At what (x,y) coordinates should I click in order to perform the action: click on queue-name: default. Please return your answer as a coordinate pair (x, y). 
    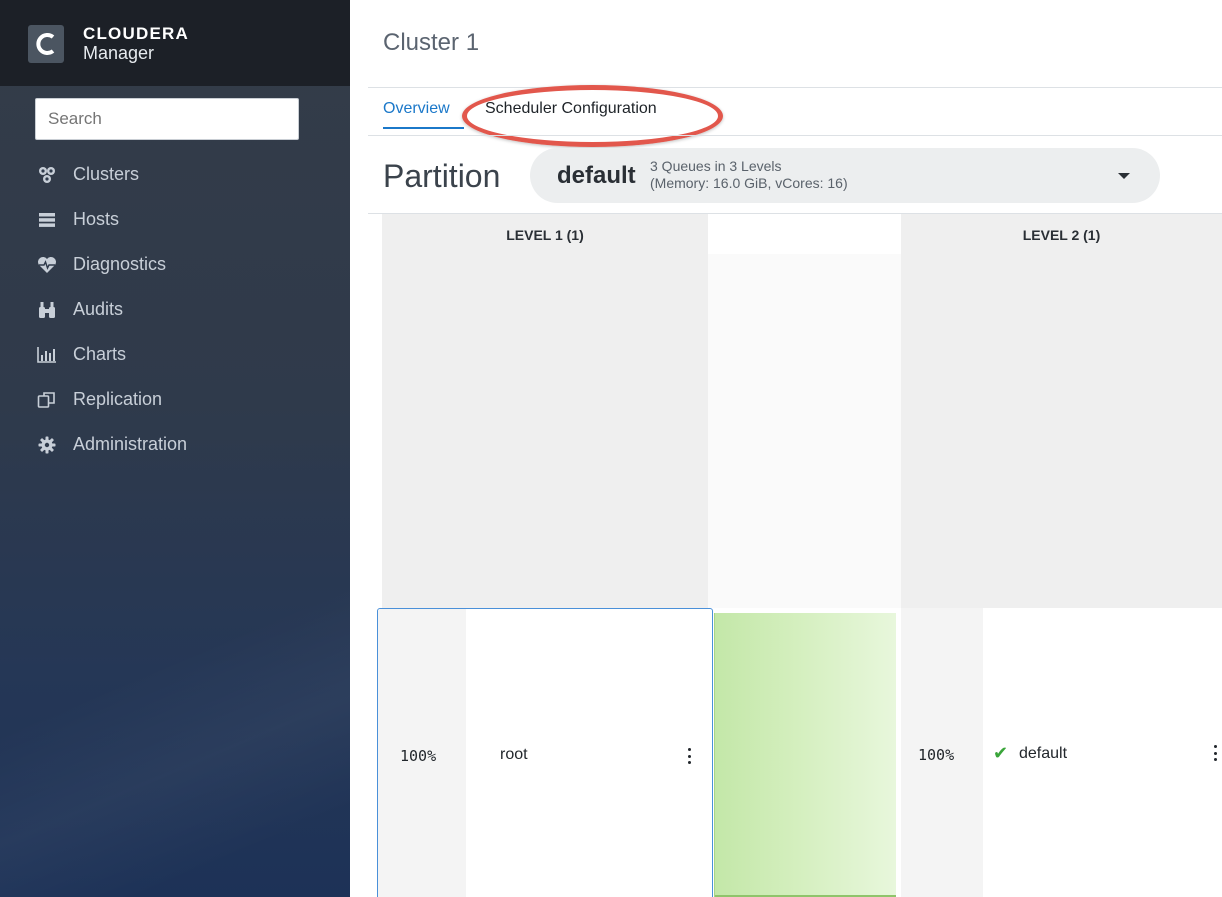
    Looking at the image, I should click on (1043, 753).